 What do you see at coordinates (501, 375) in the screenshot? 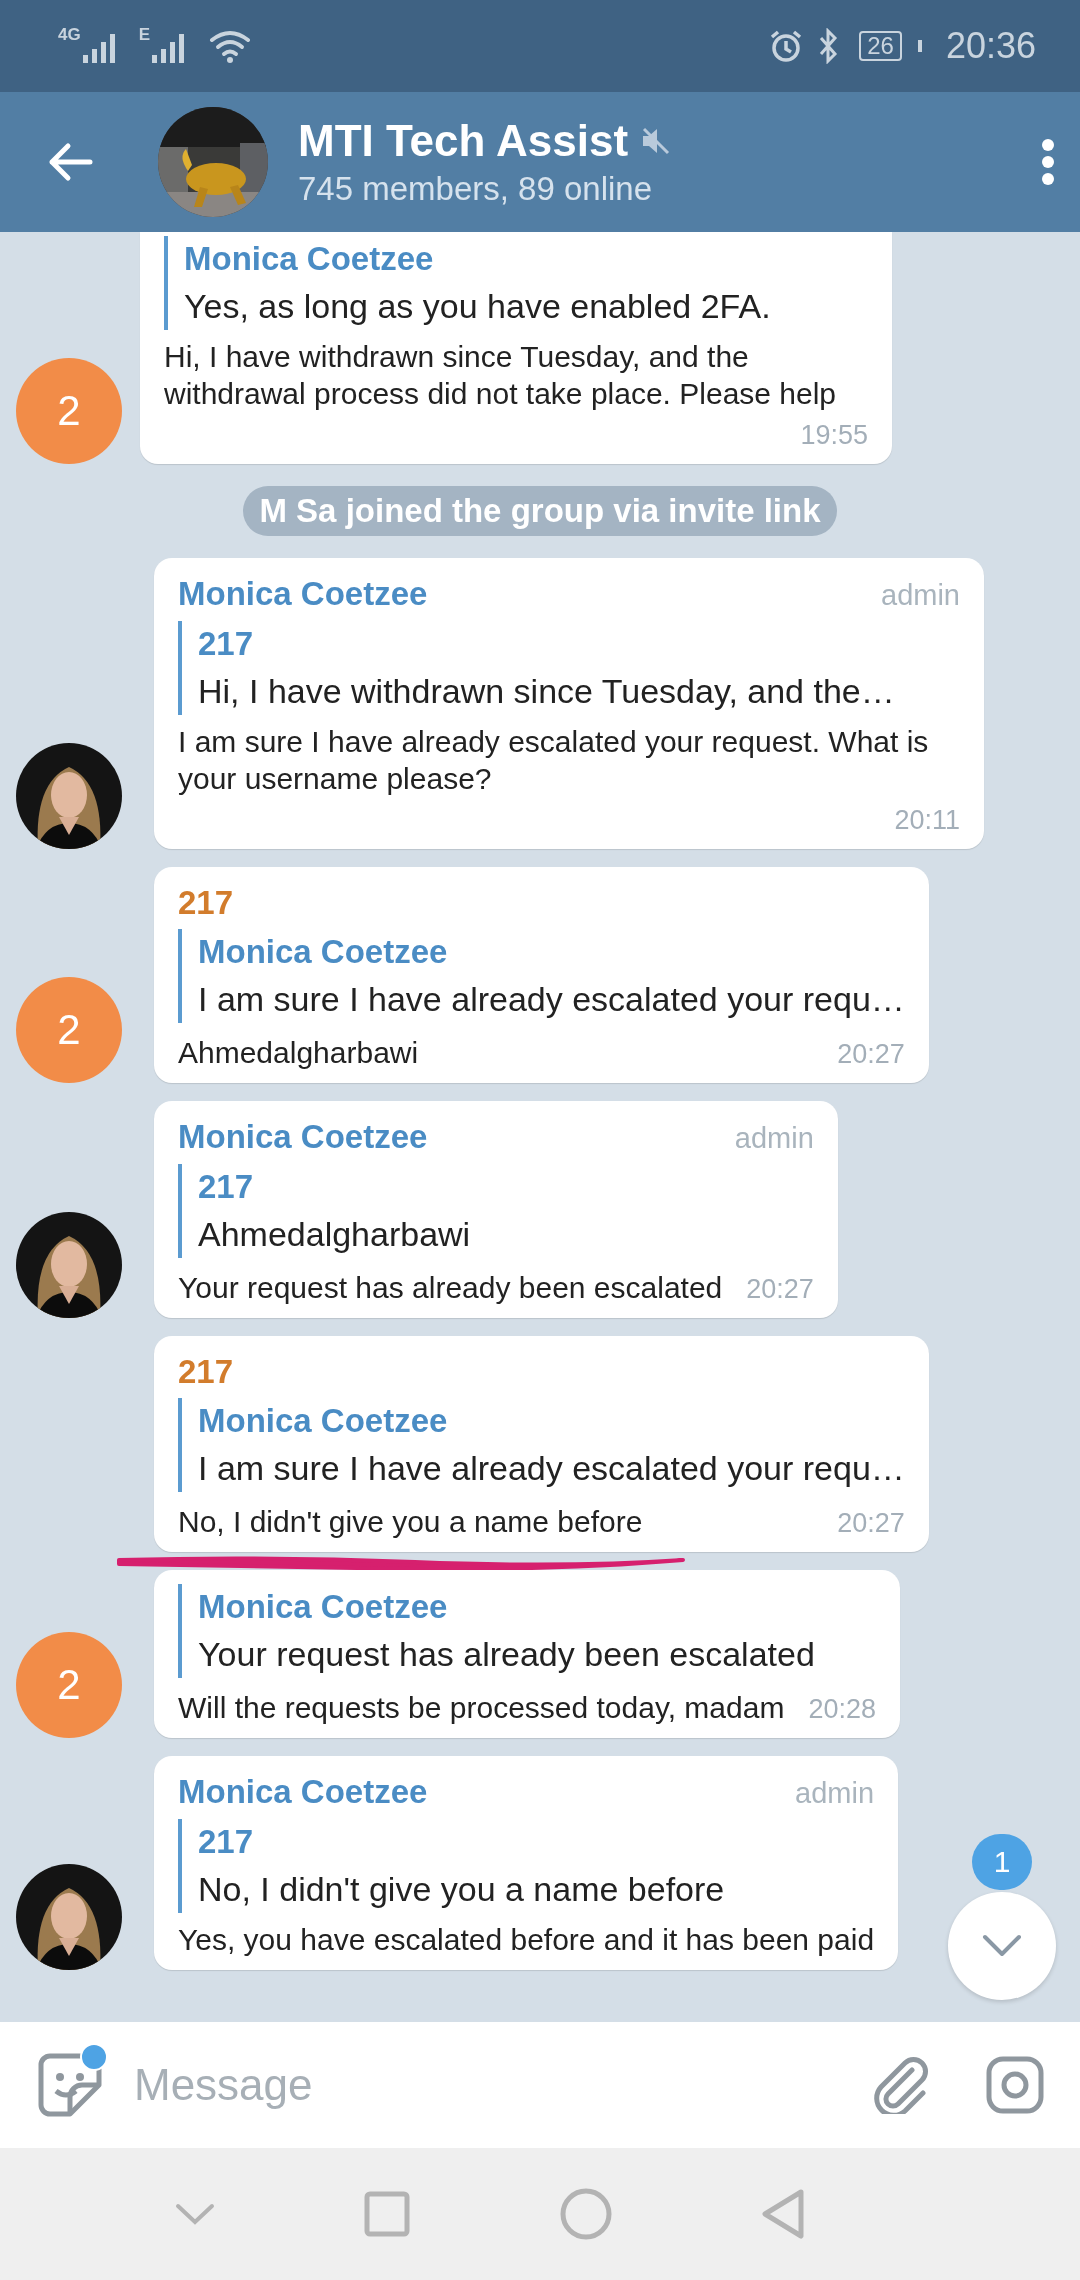
I see `message-text: Hi, I have withdrawn since Tuesday, and the withdrawal process did not take place. Please help` at bounding box center [501, 375].